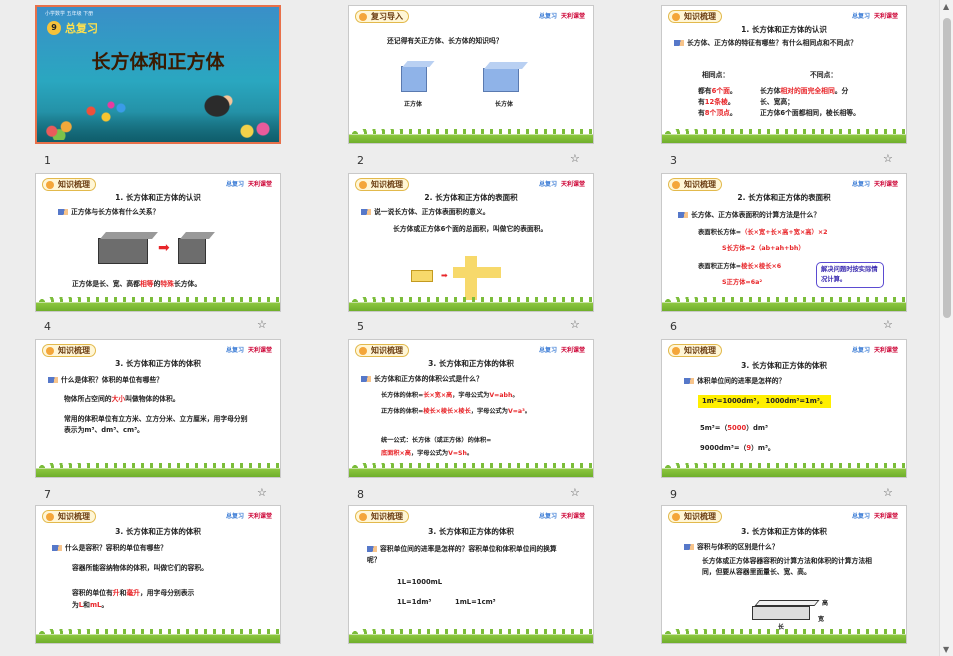 This screenshot has width=953, height=656. Describe the element at coordinates (673, 160) in the screenshot. I see `slide-number-3: 3` at that location.